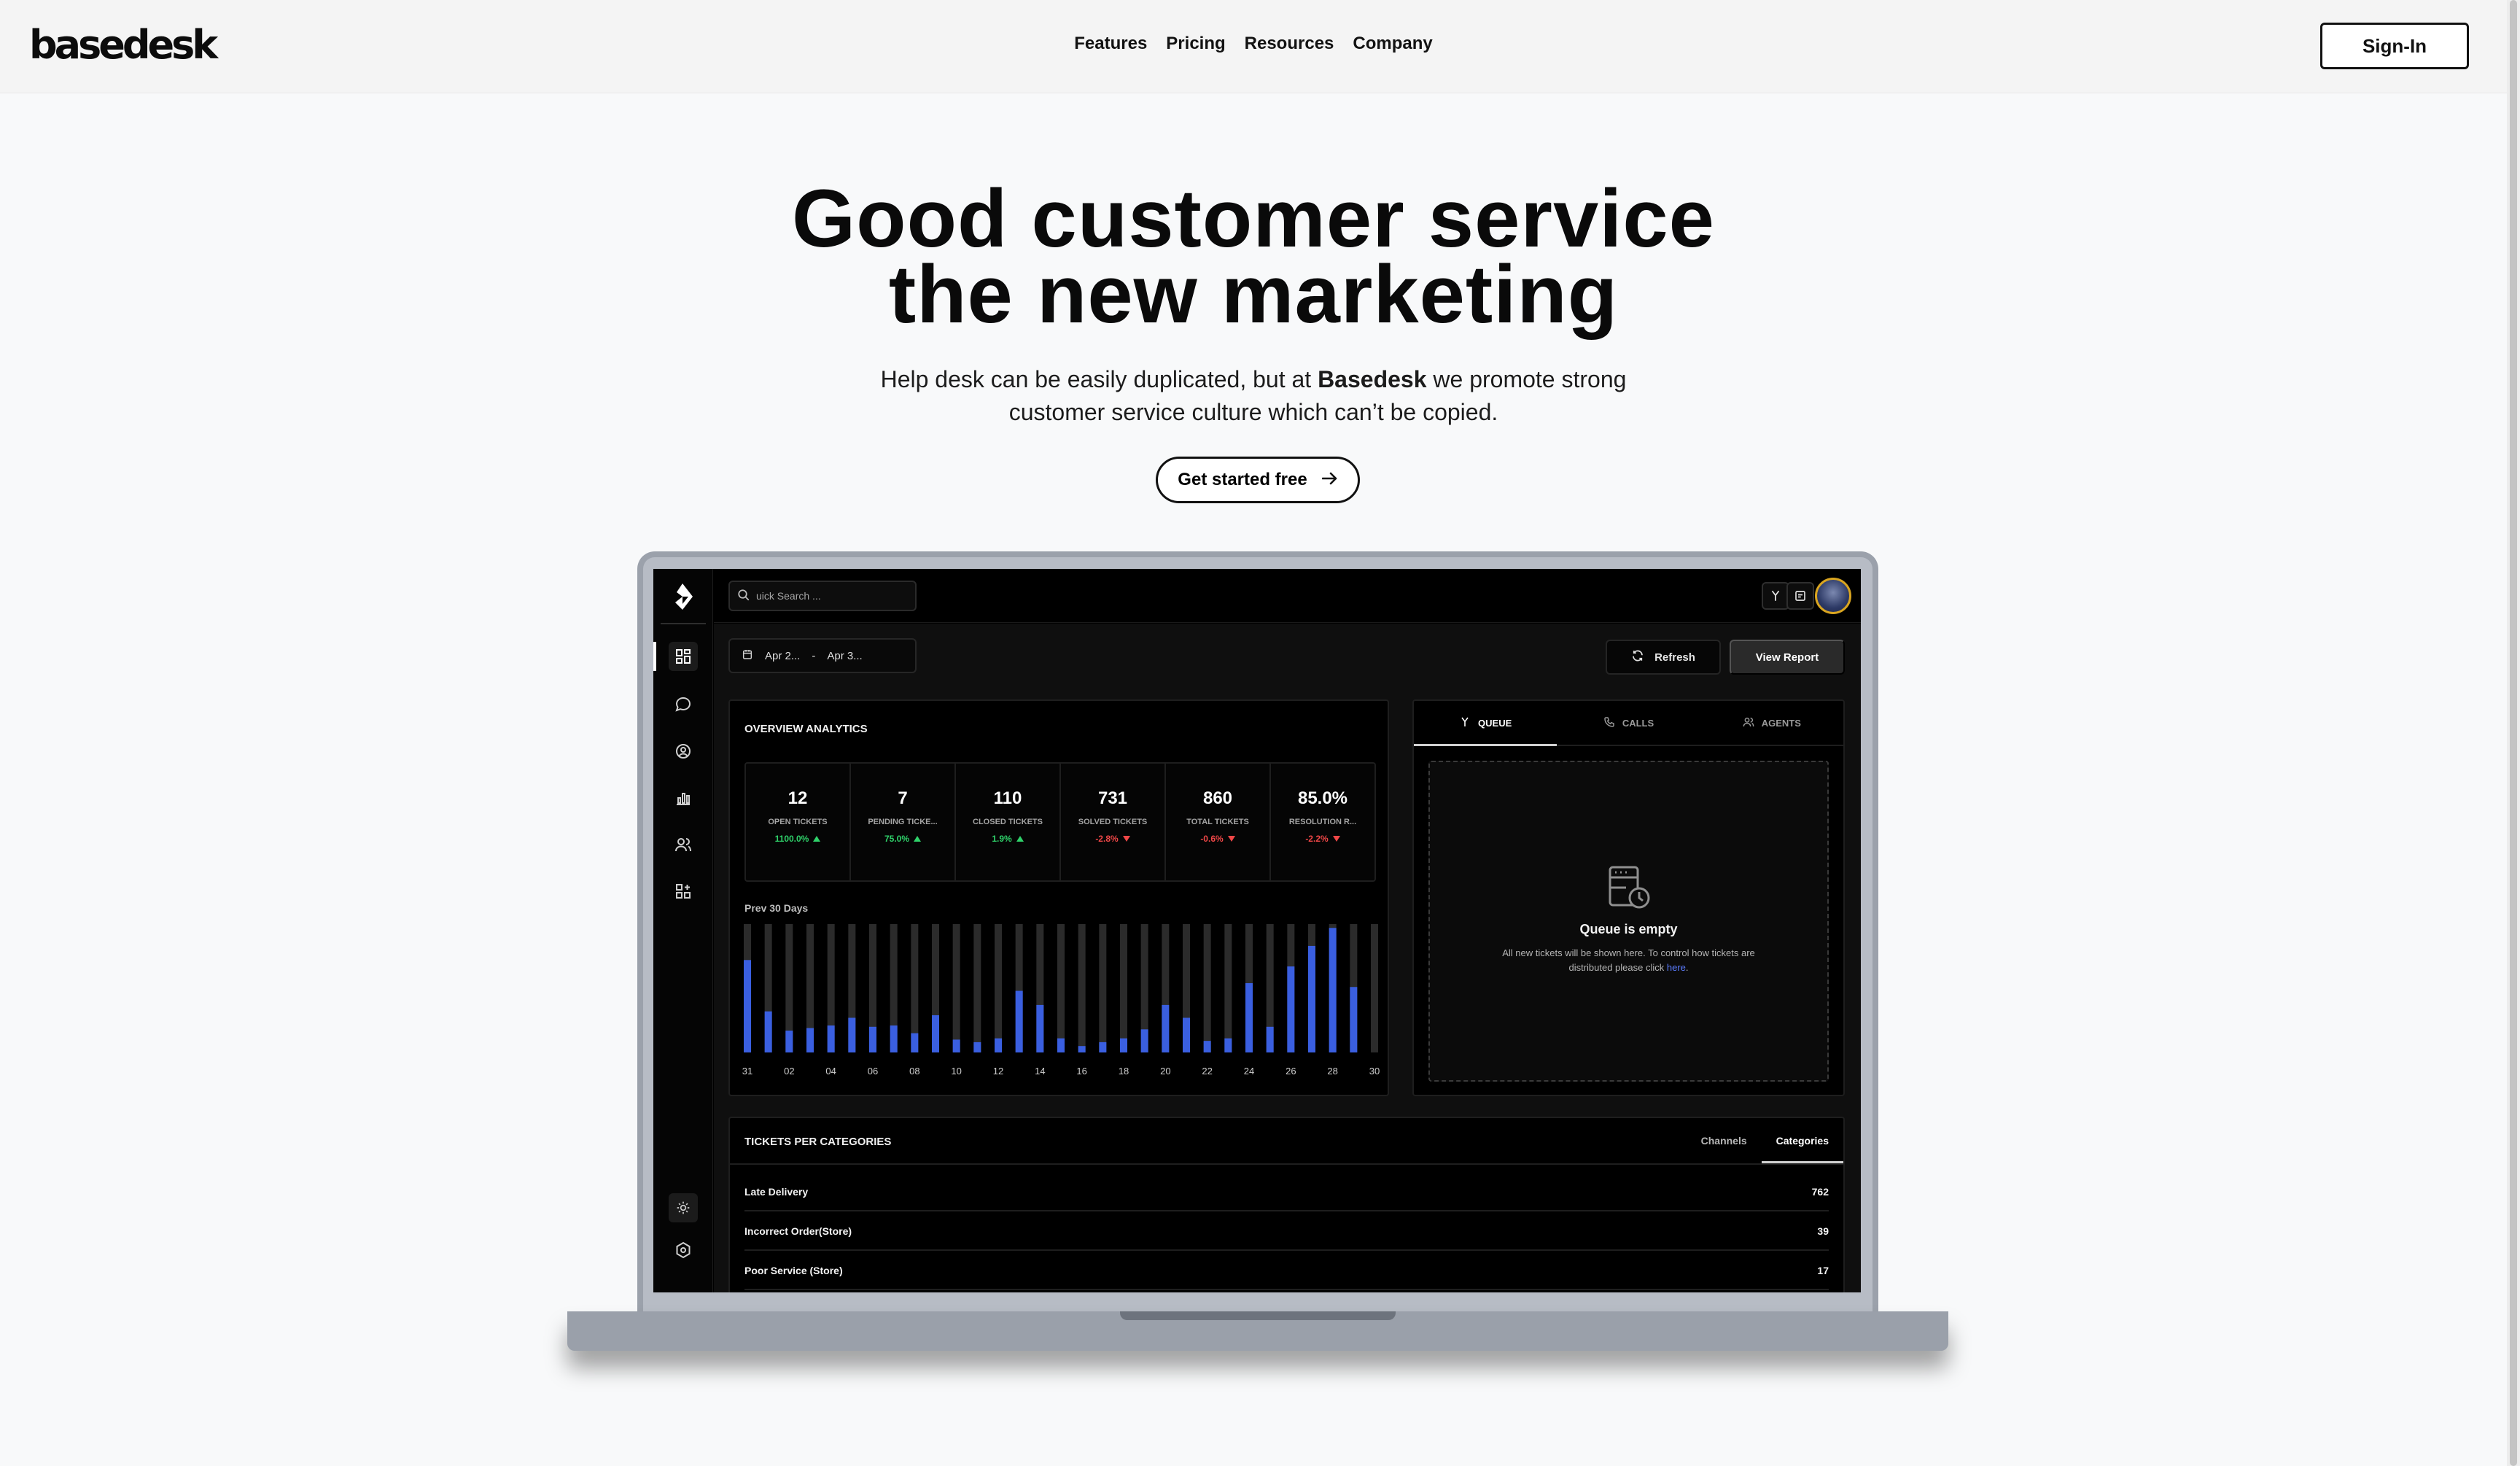 Image resolution: width=2520 pixels, height=1466 pixels. I want to click on stat-value: 731, so click(1112, 798).